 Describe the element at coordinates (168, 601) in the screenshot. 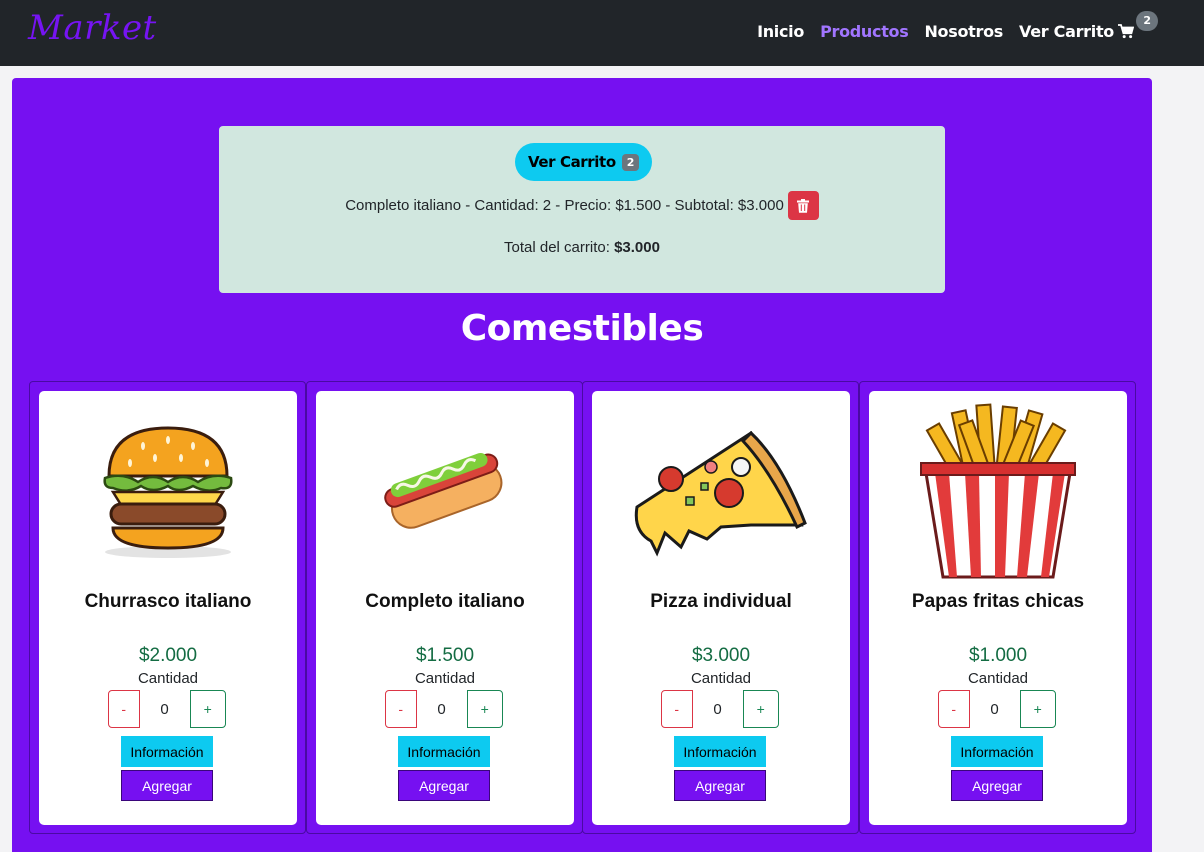

I see `product-name: Churrasco italiano` at that location.